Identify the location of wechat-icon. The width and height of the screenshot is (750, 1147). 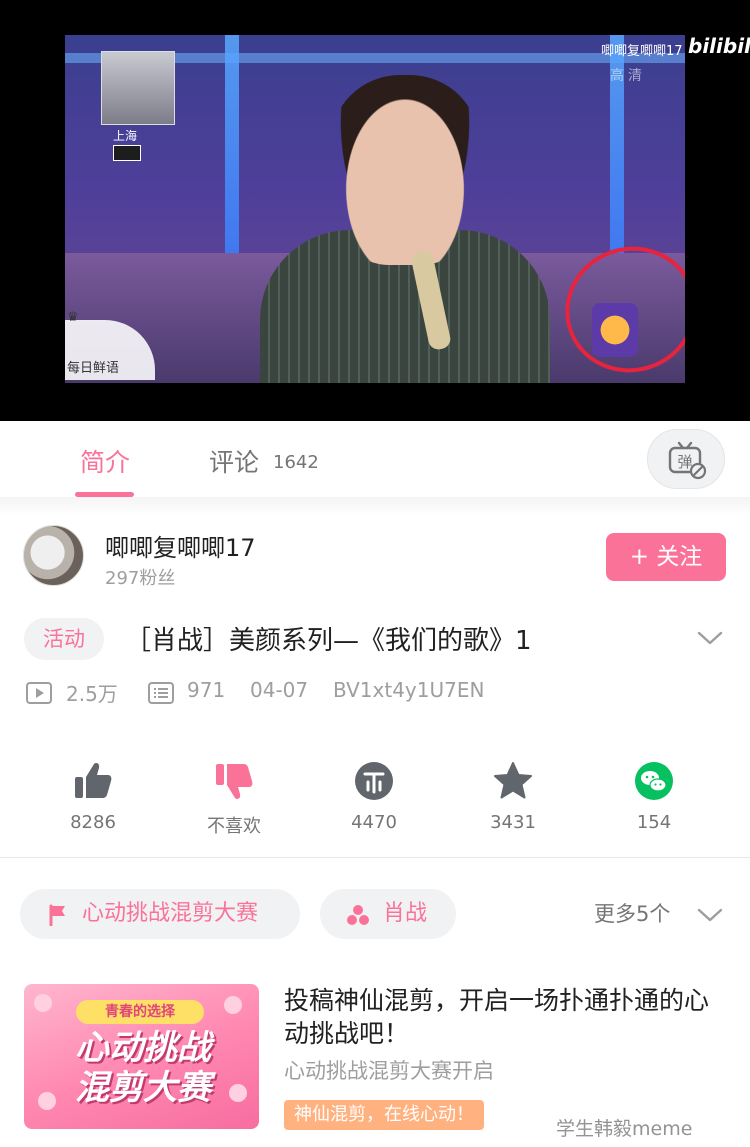
(654, 781).